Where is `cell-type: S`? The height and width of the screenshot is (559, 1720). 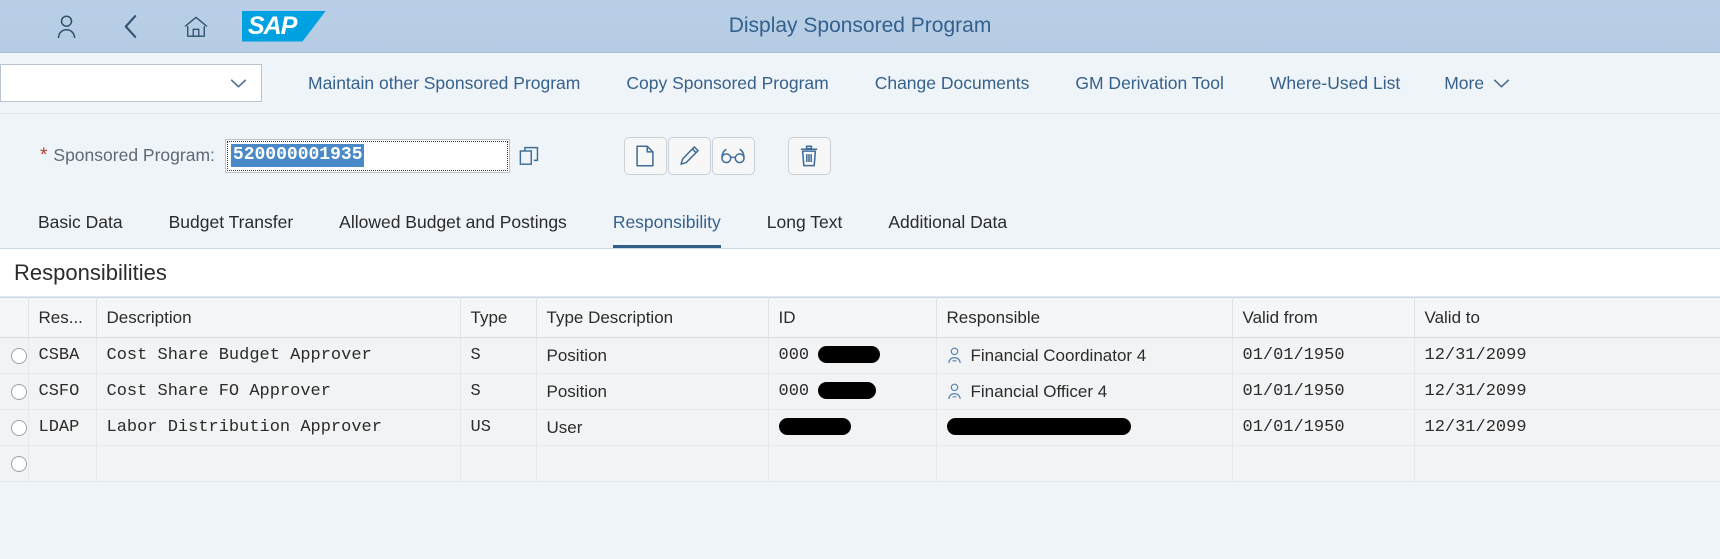
cell-type: S is located at coordinates (498, 391).